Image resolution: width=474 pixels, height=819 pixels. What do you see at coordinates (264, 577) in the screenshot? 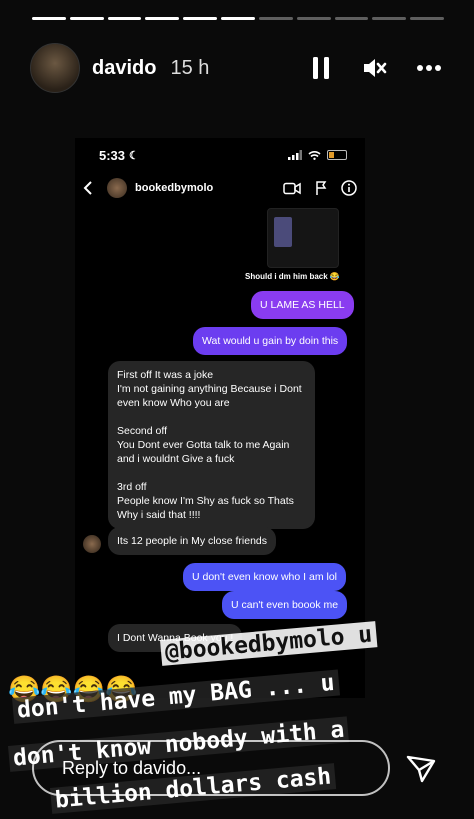
I see `message-bubble: U don't even know who I am lol` at bounding box center [264, 577].